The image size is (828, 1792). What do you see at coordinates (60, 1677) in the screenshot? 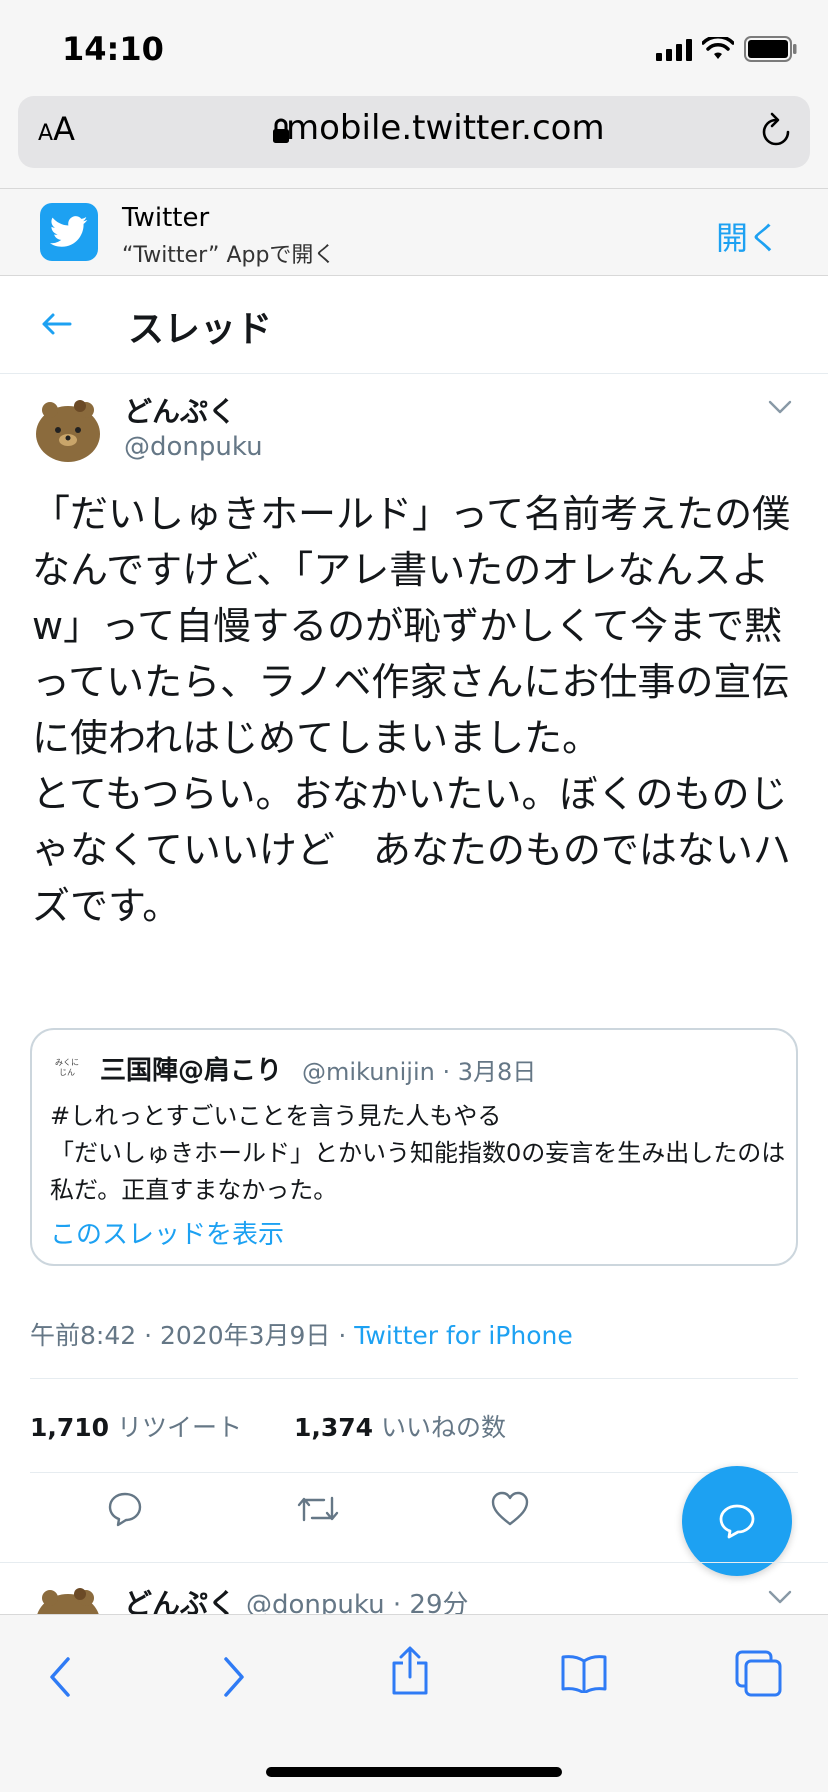
I see `back-icon` at bounding box center [60, 1677].